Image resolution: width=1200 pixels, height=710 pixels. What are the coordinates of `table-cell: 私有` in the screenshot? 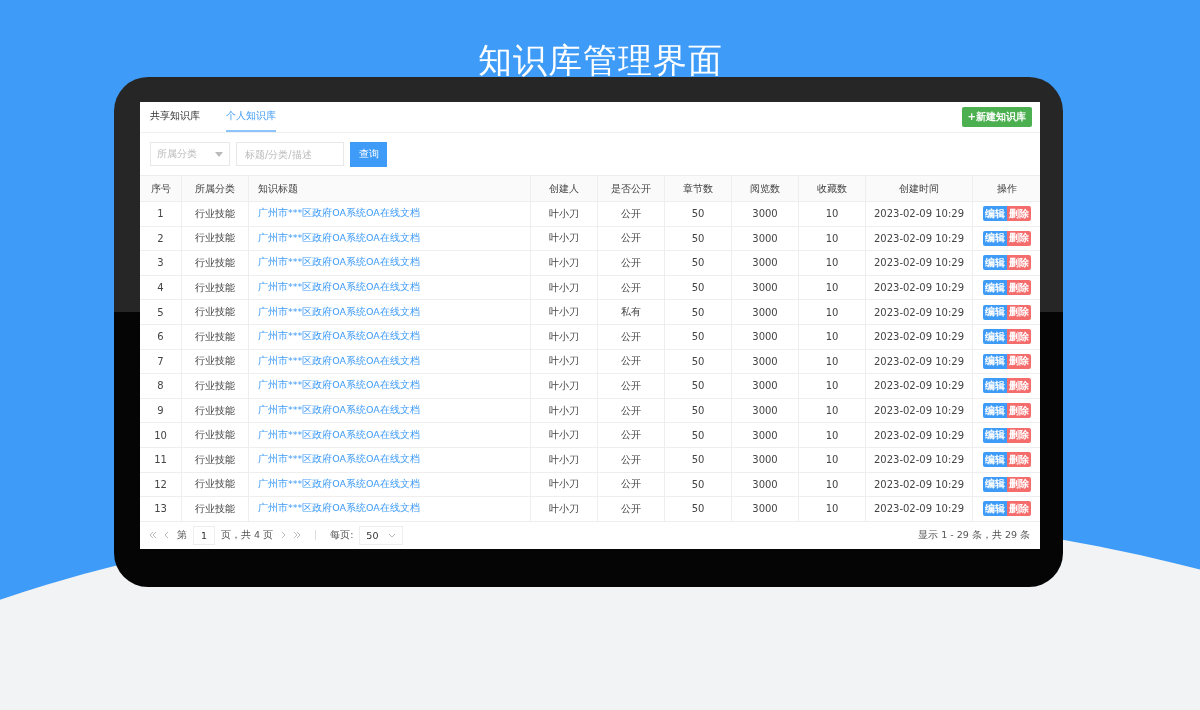 It's located at (630, 312).